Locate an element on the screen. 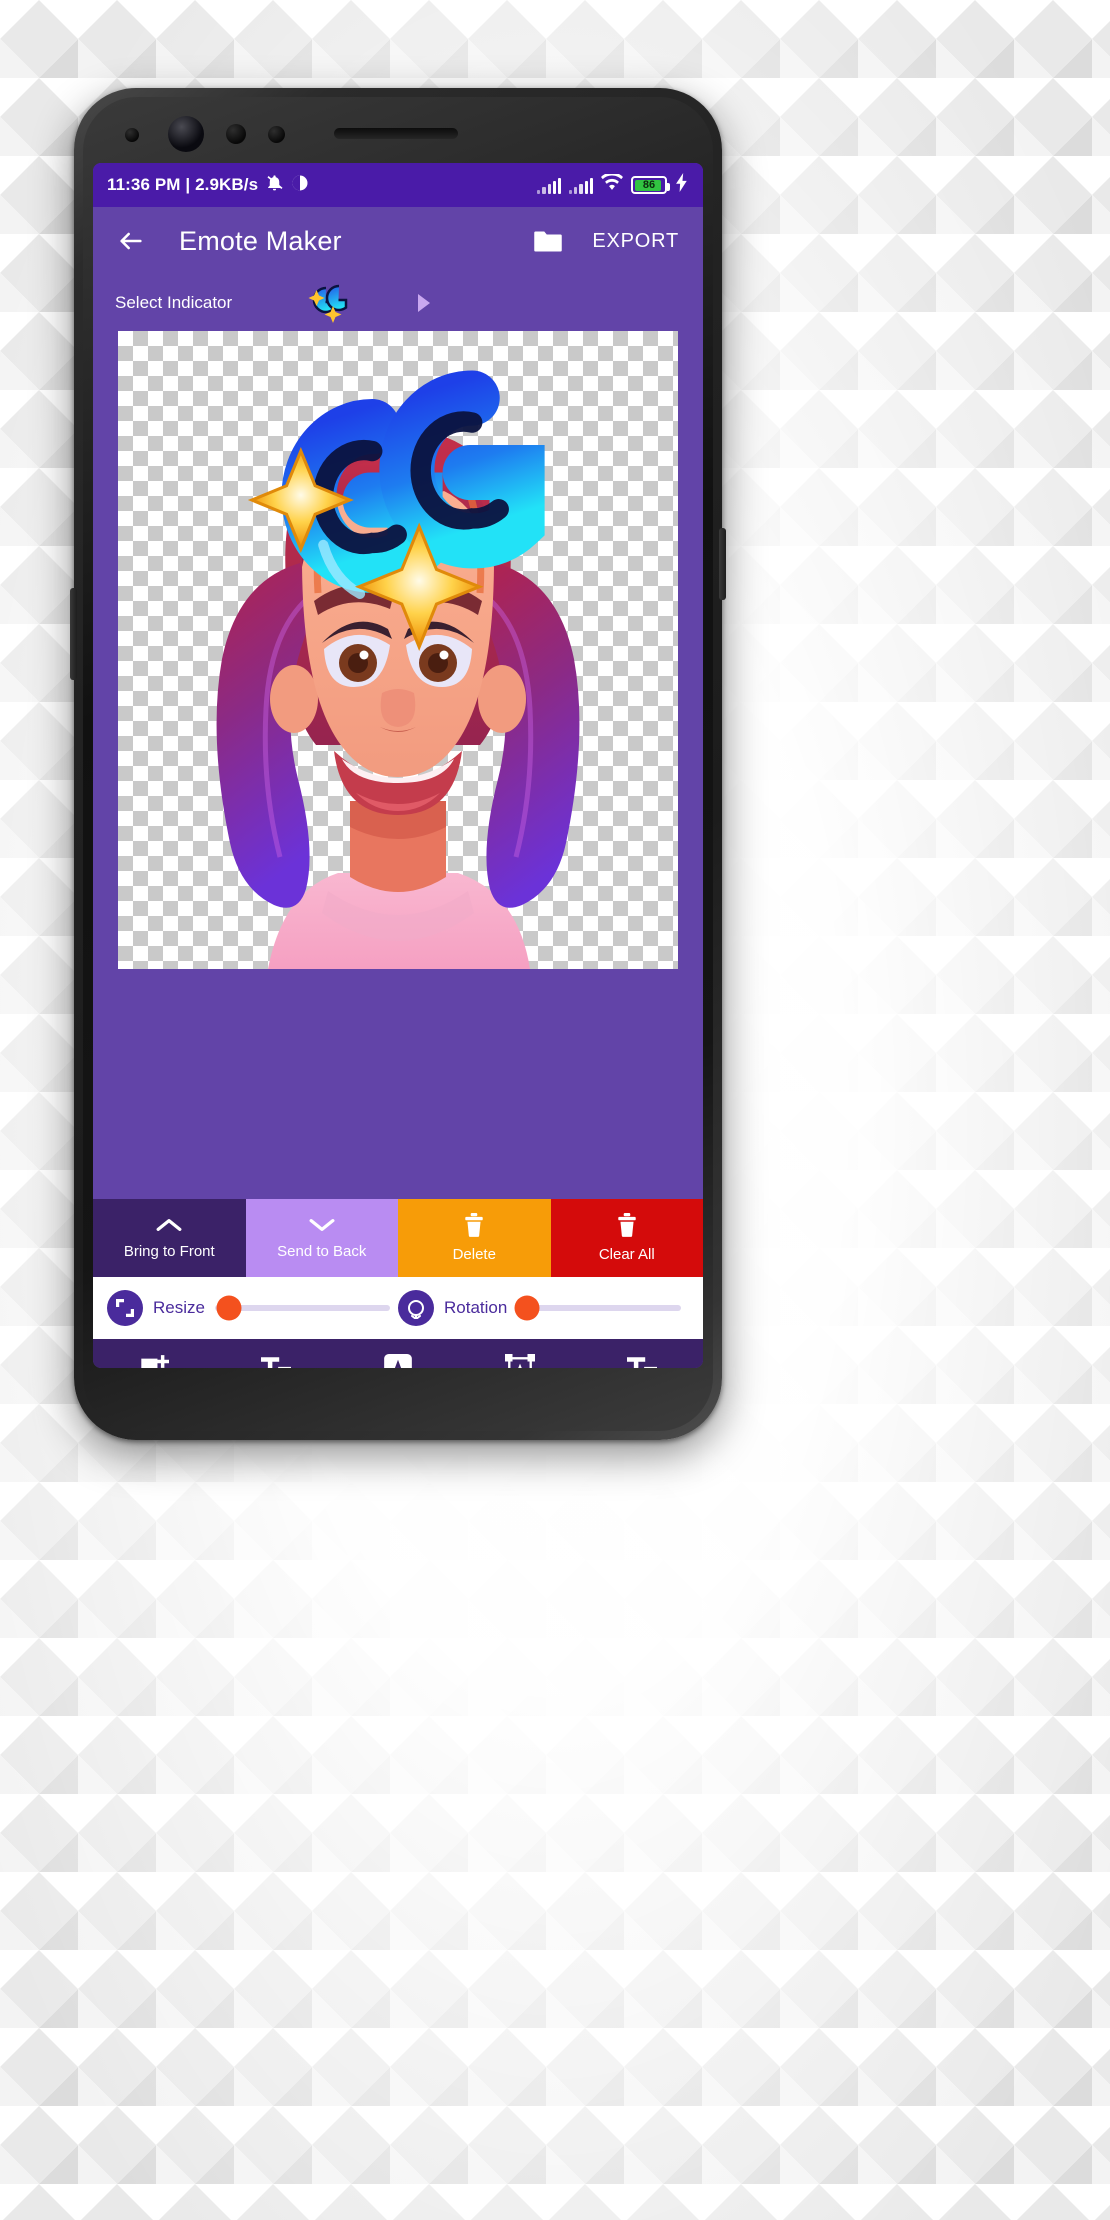  font-a-icon is located at coordinates (398, 1361).